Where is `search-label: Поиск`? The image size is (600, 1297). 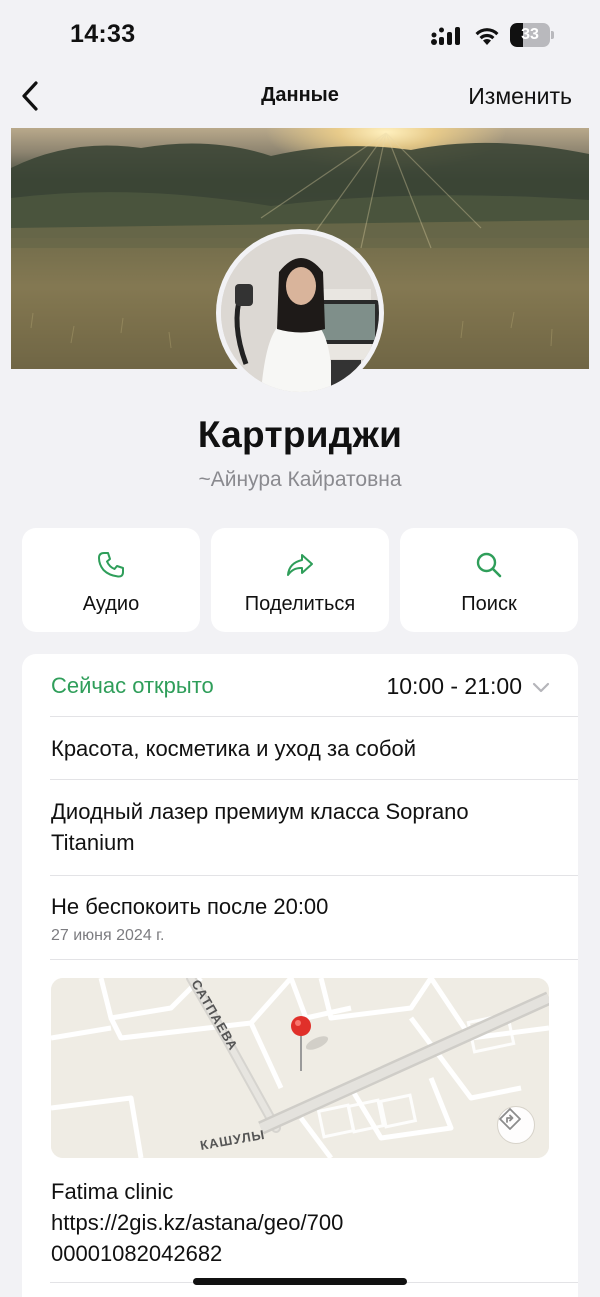 search-label: Поиск is located at coordinates (489, 604).